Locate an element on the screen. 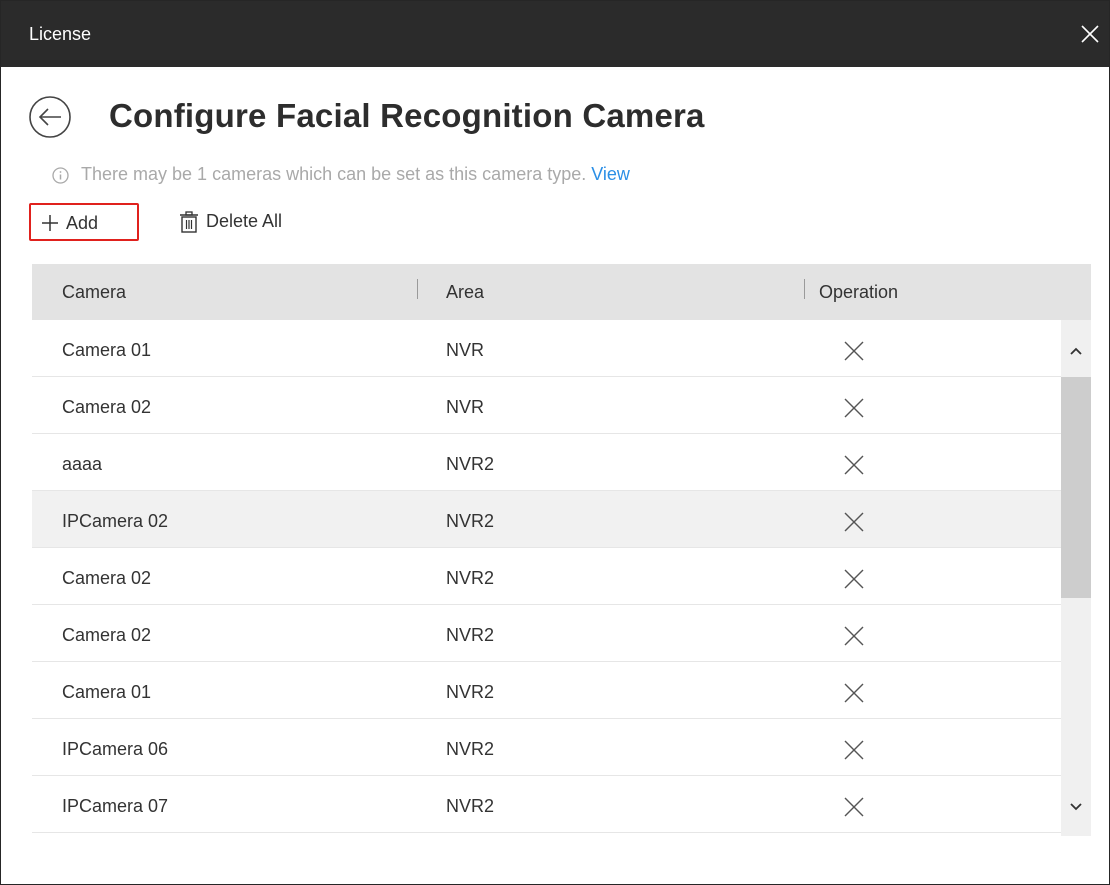 Image resolution: width=1110 pixels, height=885 pixels. title-bar: License is located at coordinates (555, 34).